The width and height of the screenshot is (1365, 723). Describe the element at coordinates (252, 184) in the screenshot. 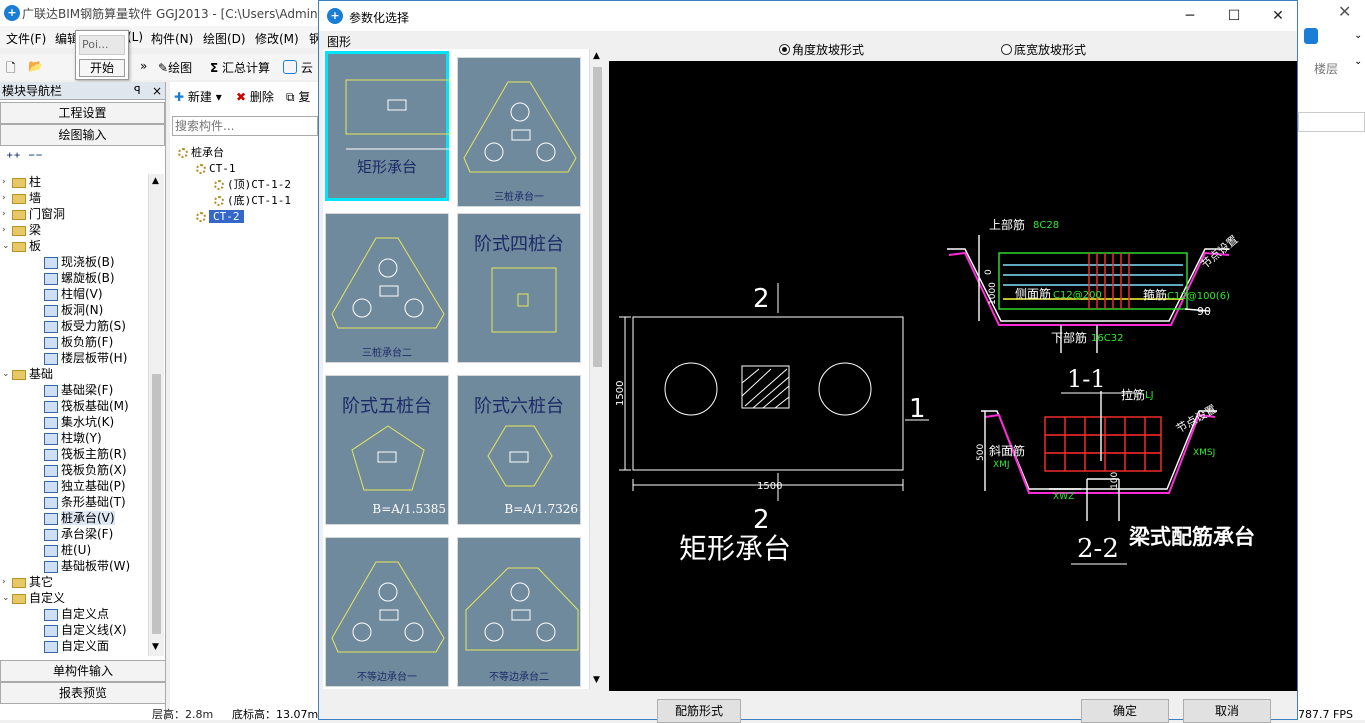

I see `component-tree-item: (顶)CT-1-2` at that location.